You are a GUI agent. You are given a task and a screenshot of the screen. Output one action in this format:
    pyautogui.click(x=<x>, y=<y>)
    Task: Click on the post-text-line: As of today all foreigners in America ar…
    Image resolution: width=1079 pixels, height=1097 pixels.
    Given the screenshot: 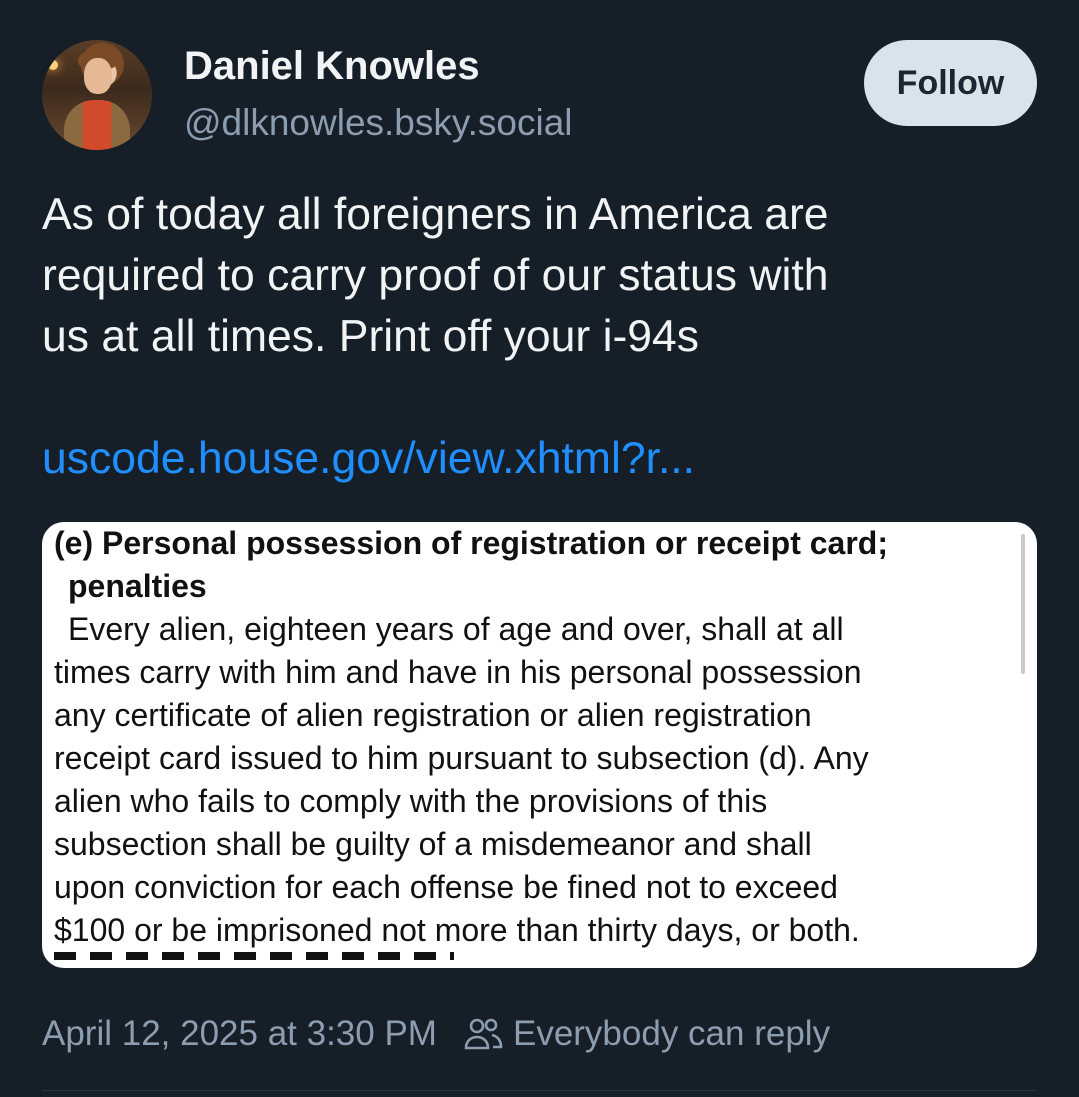 What is the action you would take?
    pyautogui.click(x=435, y=214)
    